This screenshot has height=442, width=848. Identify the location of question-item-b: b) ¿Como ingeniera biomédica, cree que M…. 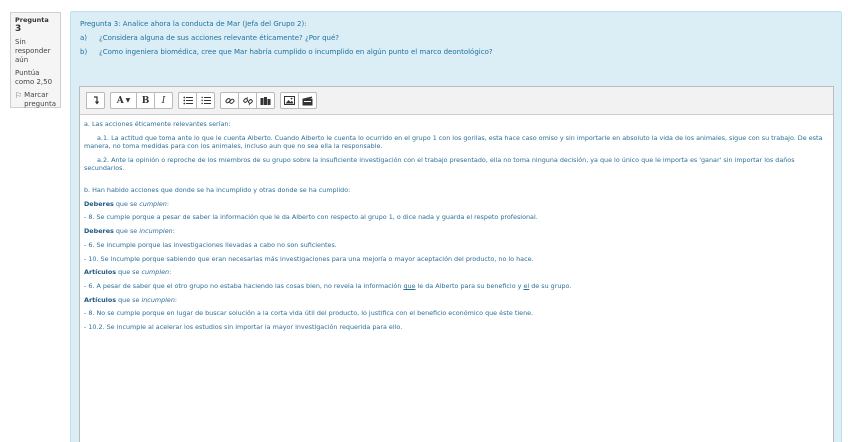
(286, 52).